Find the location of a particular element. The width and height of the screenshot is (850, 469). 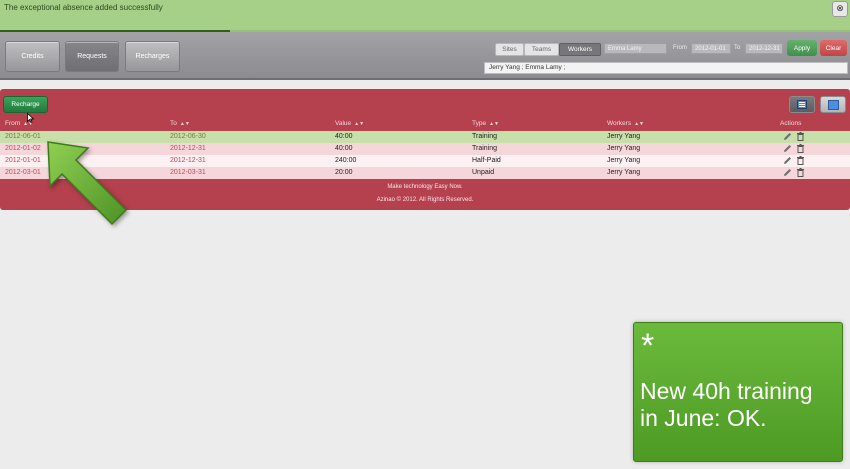

cell-from: 2012-03-01 is located at coordinates (23, 172).